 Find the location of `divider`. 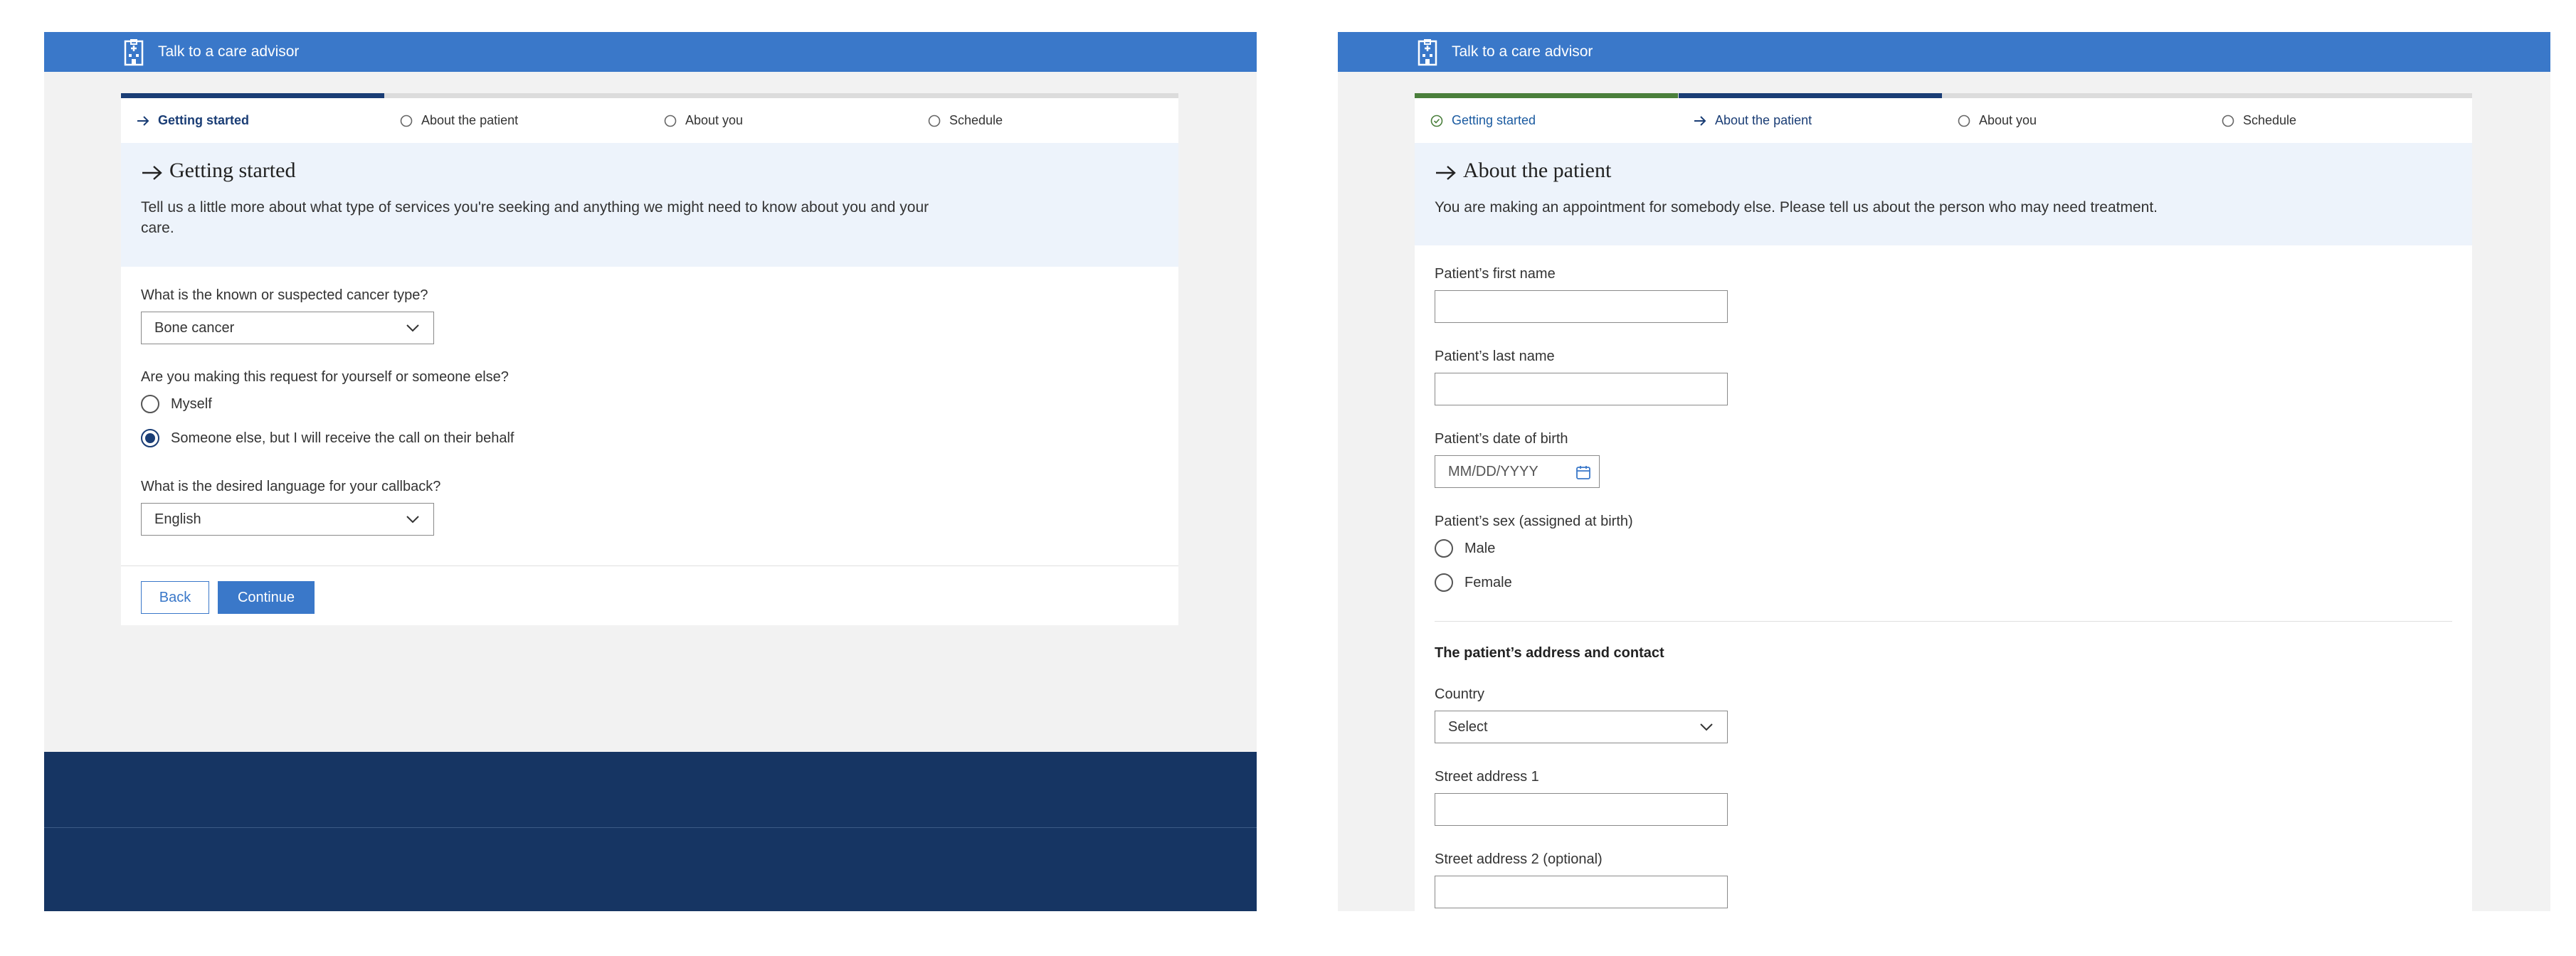

divider is located at coordinates (649, 565).